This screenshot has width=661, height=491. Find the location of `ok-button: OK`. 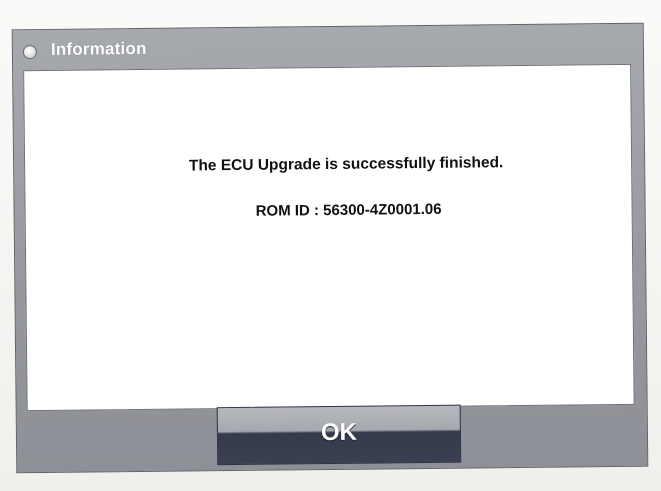

ok-button: OK is located at coordinates (339, 435).